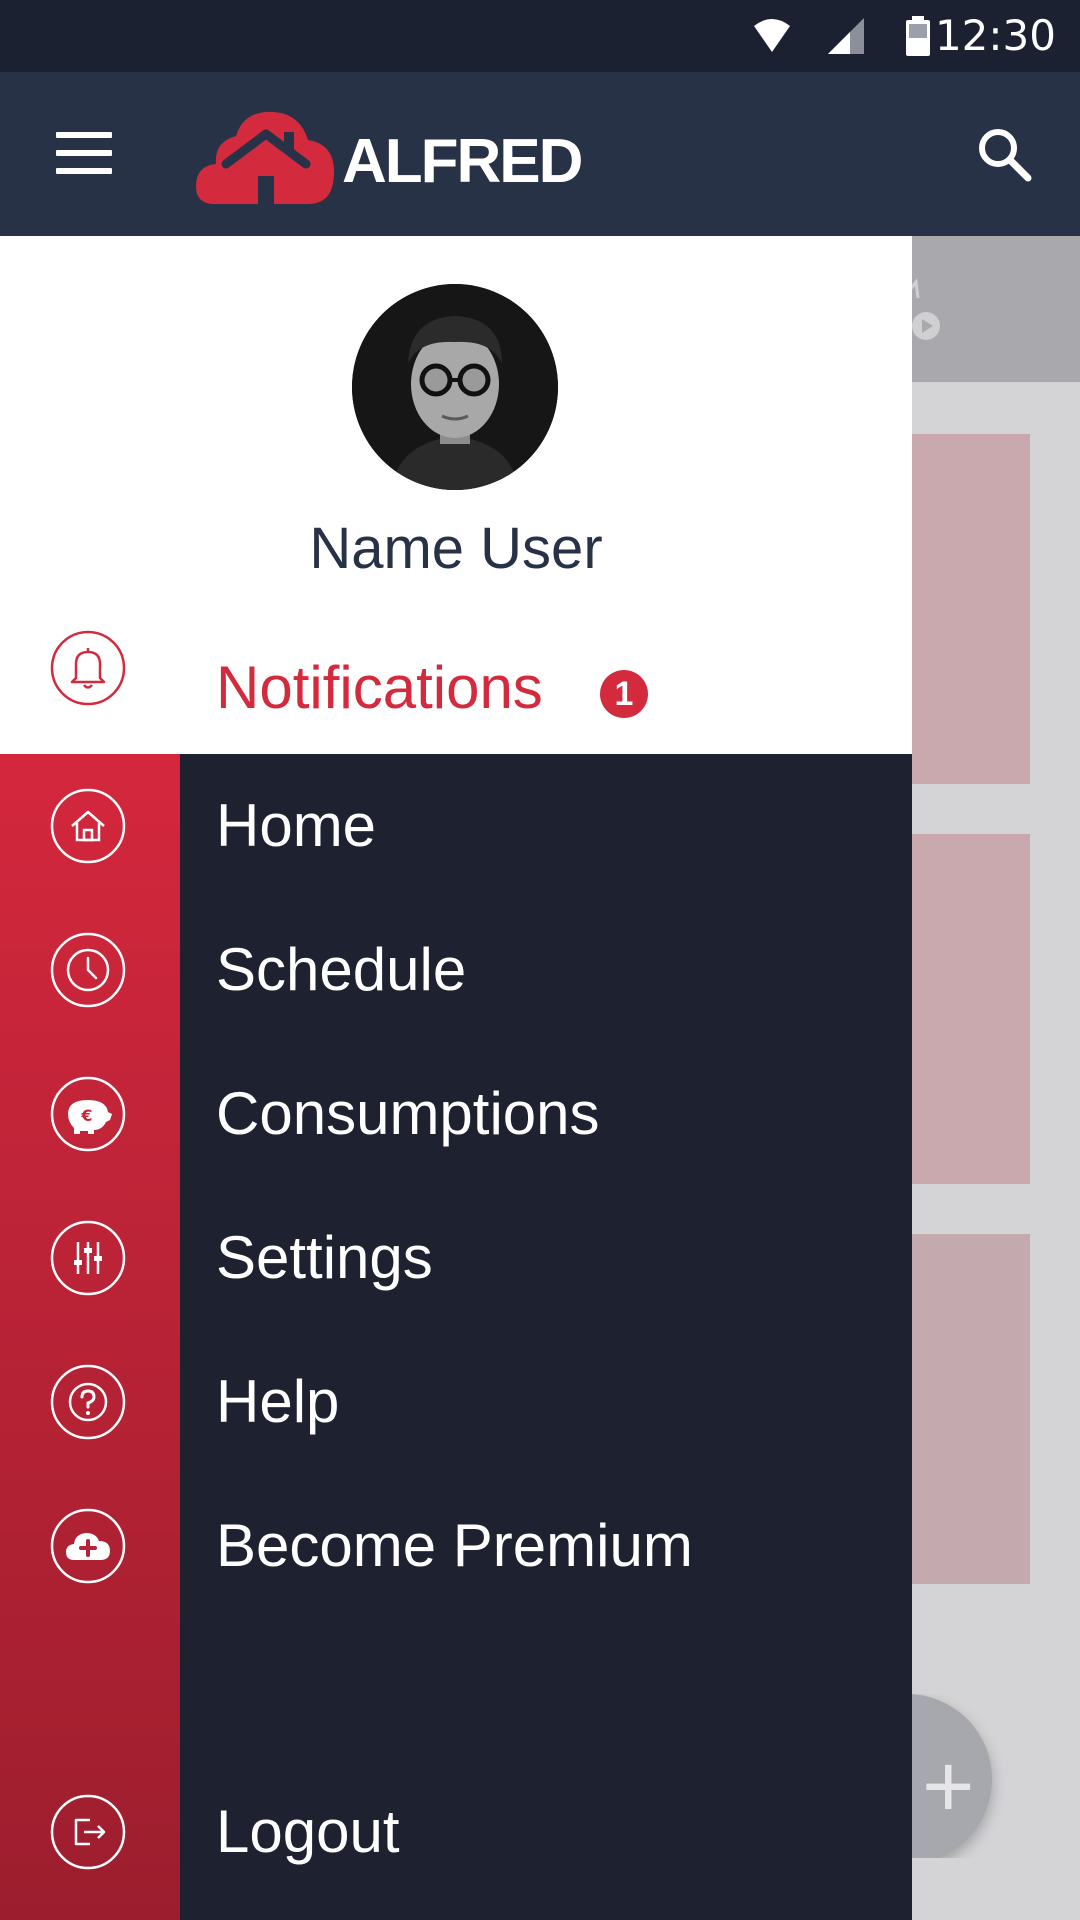 This screenshot has height=1920, width=1080. What do you see at coordinates (88, 668) in the screenshot?
I see `bell-icon` at bounding box center [88, 668].